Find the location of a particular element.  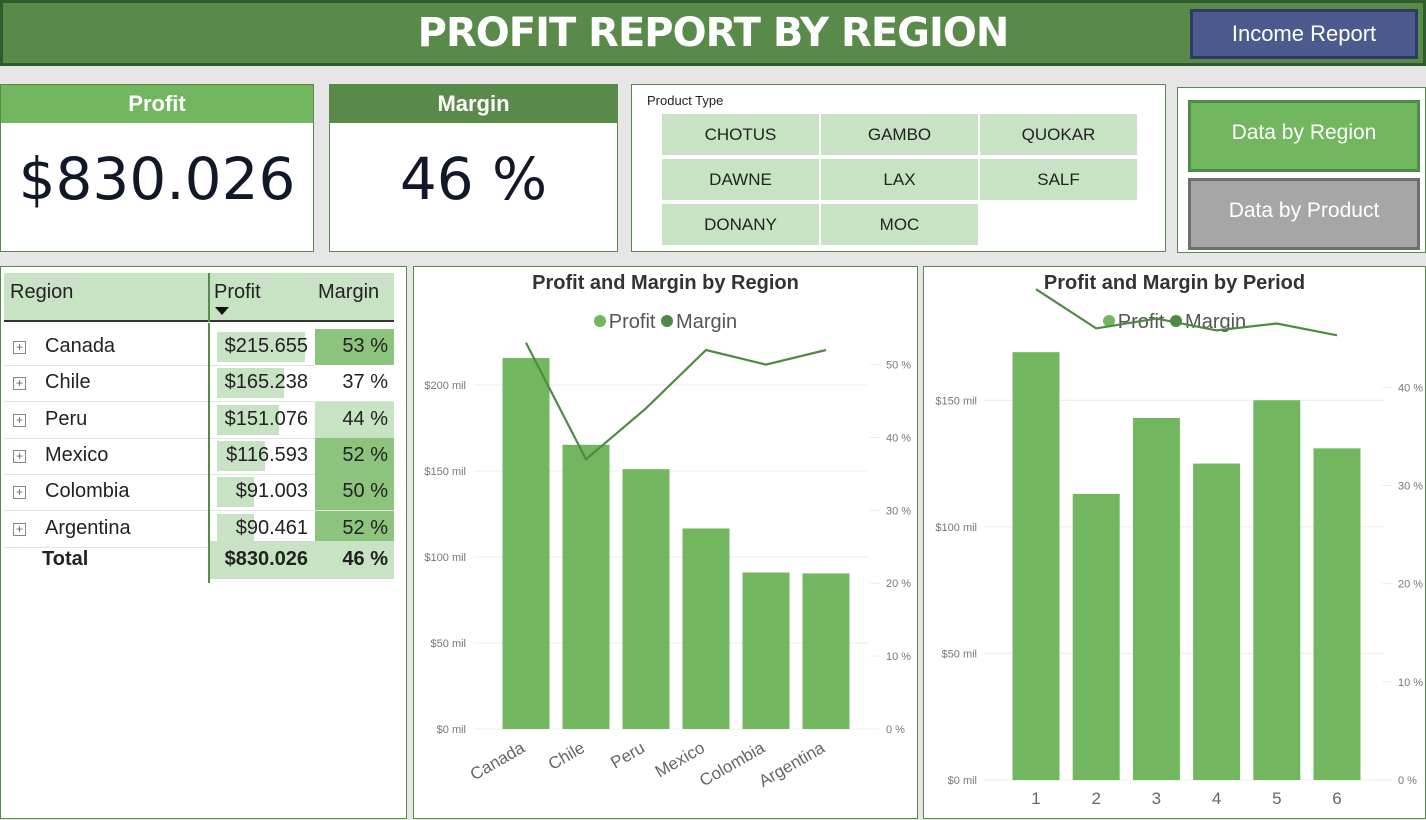

row-region: Colombia is located at coordinates (87, 491).